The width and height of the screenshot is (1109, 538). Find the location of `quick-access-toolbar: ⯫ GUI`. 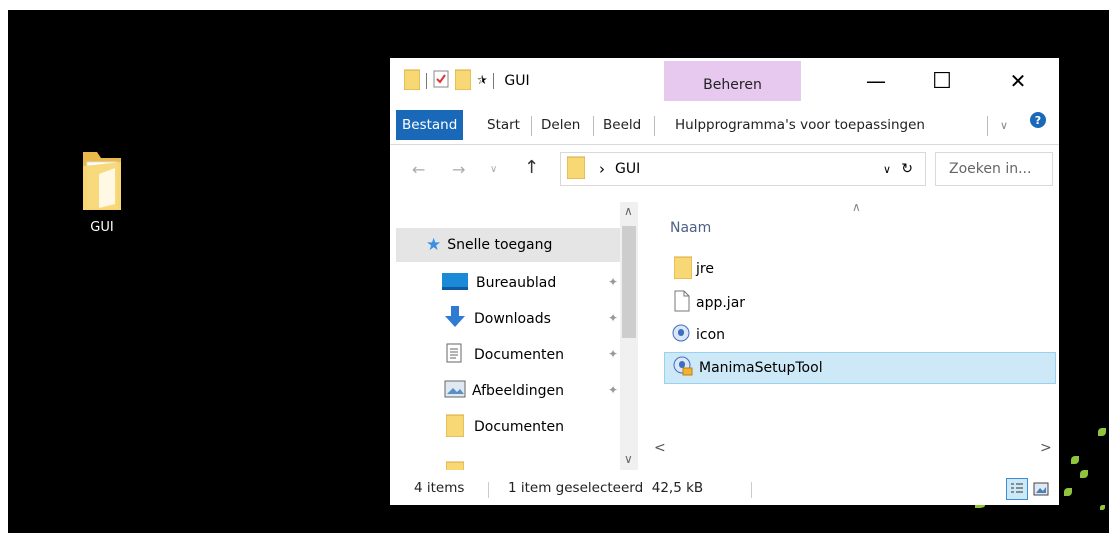

quick-access-toolbar: ⯫ GUI is located at coordinates (466, 81).